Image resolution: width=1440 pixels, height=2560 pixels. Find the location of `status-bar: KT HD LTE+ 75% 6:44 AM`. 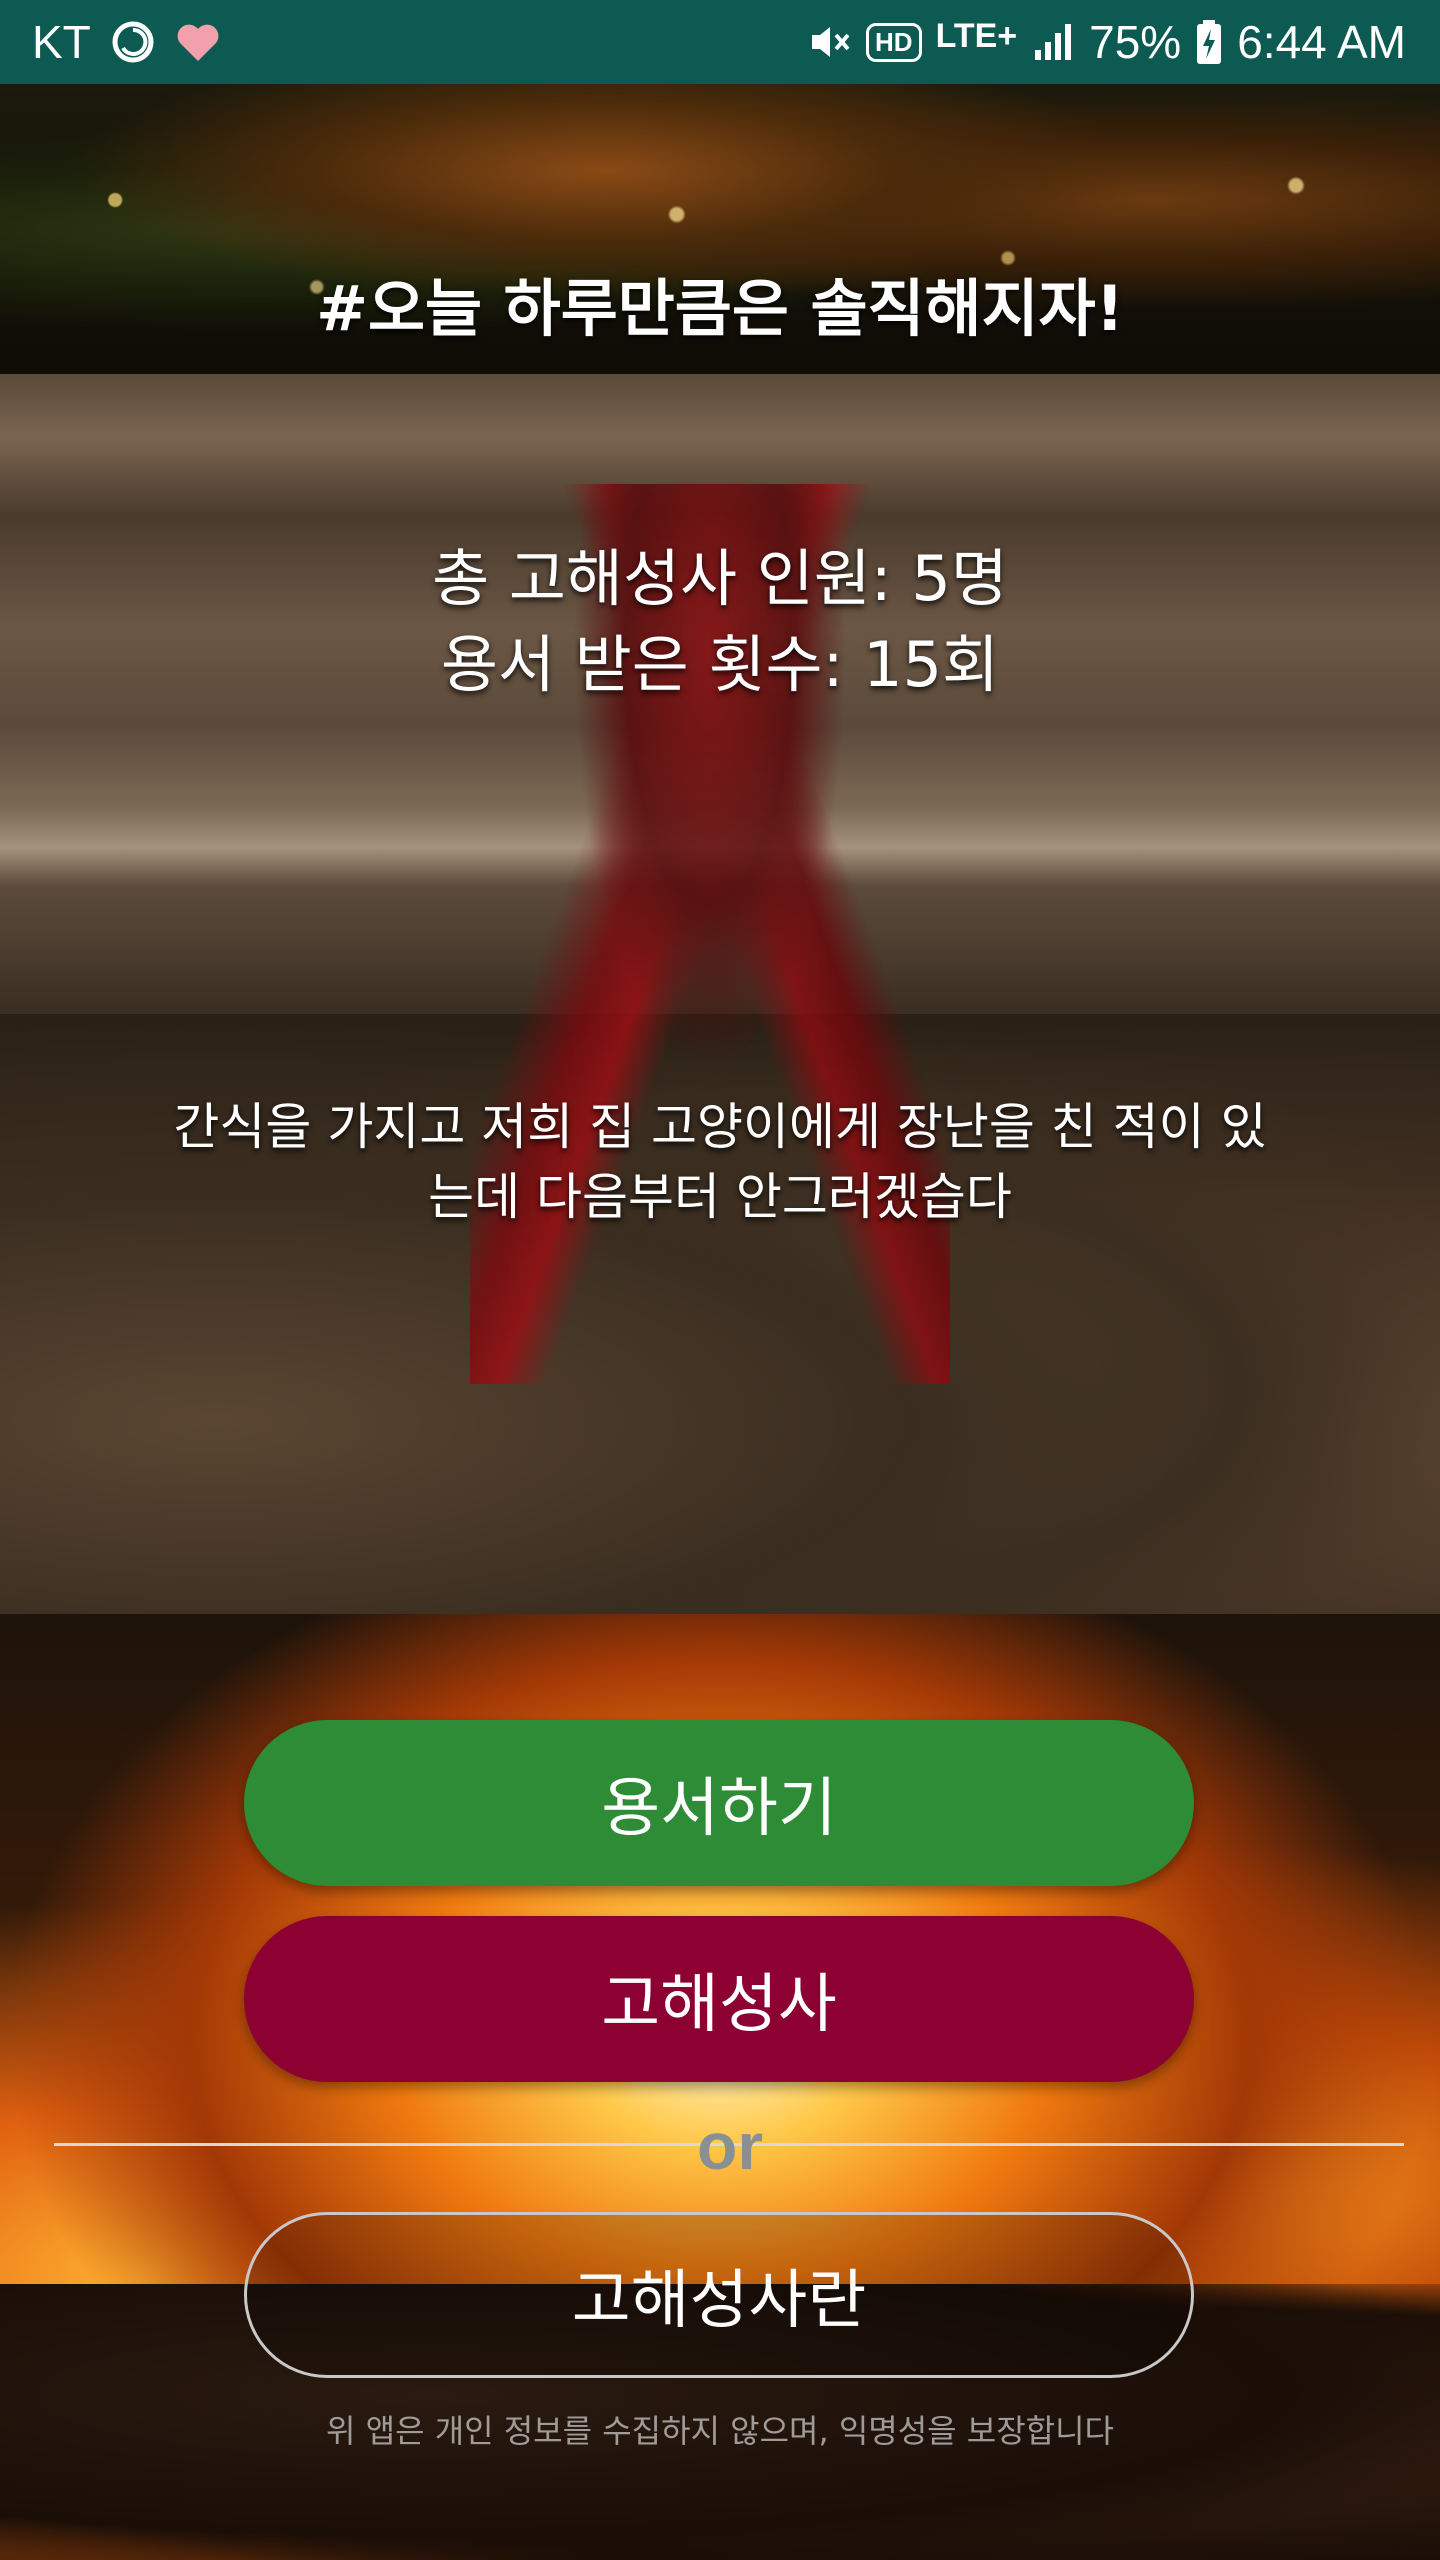

status-bar: KT HD LTE+ 75% 6:44 AM is located at coordinates (720, 42).